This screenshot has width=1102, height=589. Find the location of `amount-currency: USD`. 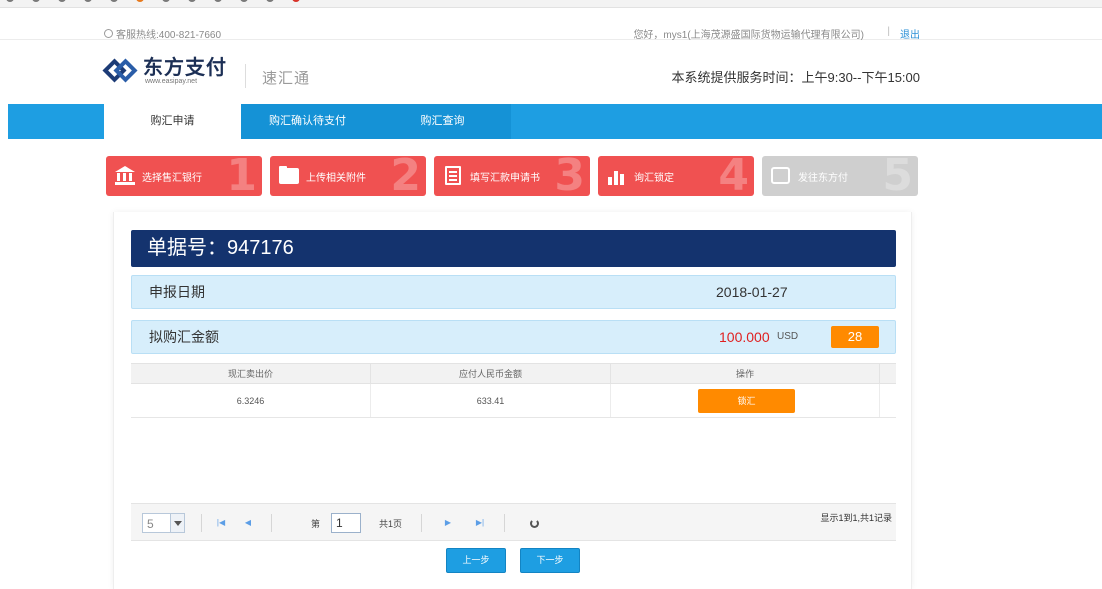

amount-currency: USD is located at coordinates (788, 336).